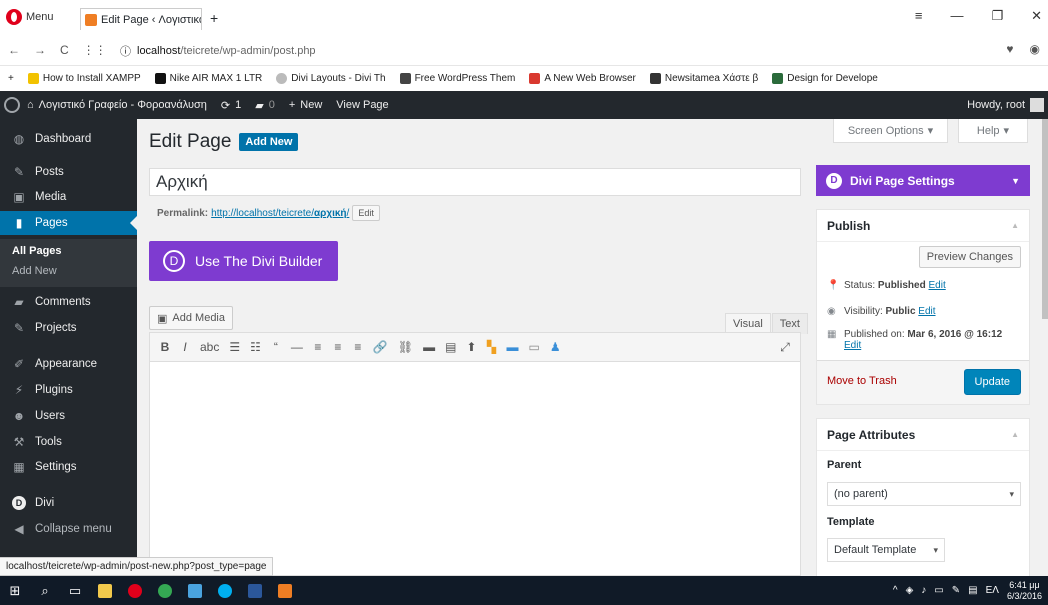 The width and height of the screenshot is (1048, 605). I want to click on opera-menu-button: Menu, so click(30, 17).